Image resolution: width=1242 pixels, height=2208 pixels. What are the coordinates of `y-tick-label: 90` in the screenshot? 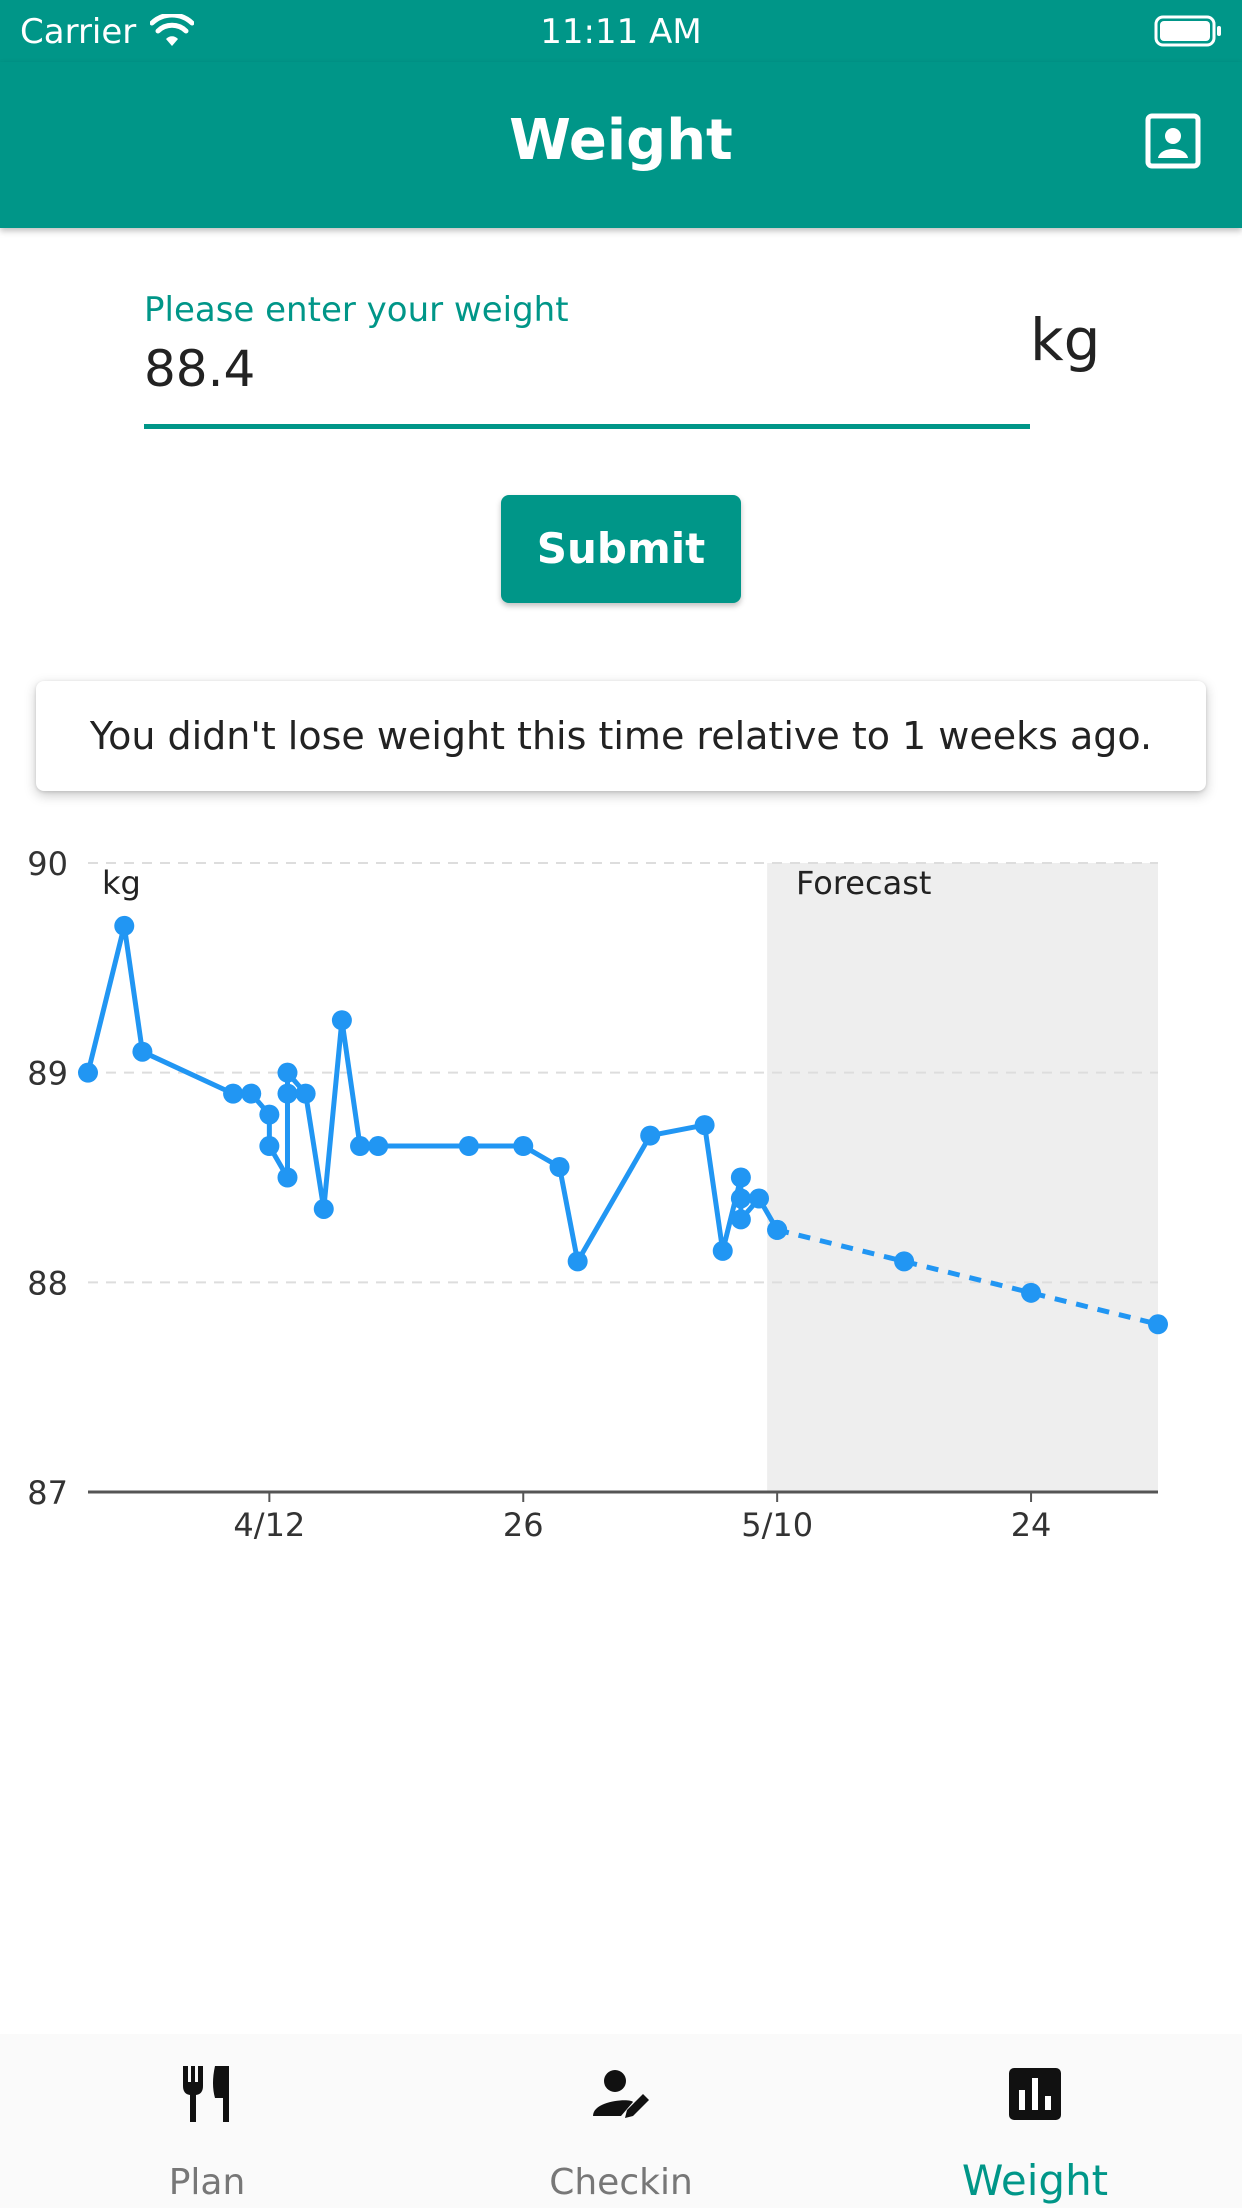 It's located at (47, 864).